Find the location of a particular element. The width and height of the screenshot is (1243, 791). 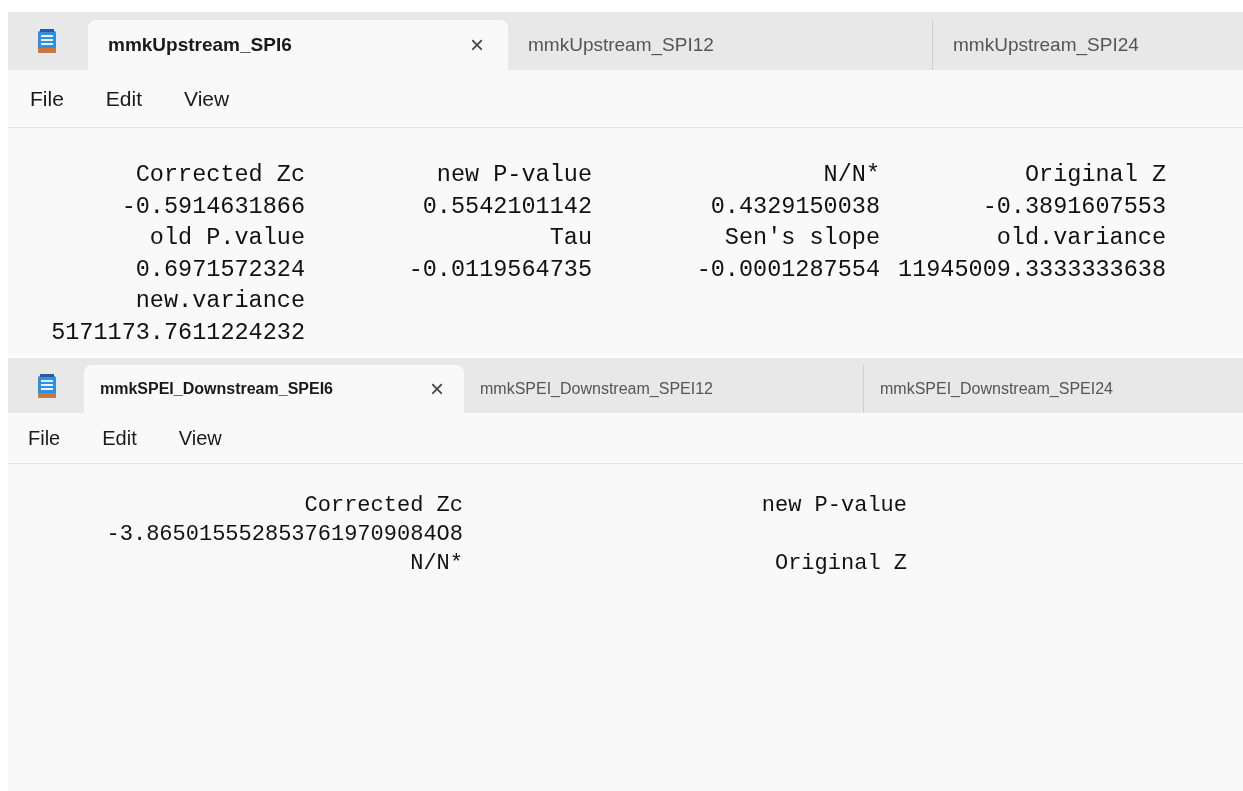

document-tab: mmkUpstream_SPI24 is located at coordinates (1088, 45).